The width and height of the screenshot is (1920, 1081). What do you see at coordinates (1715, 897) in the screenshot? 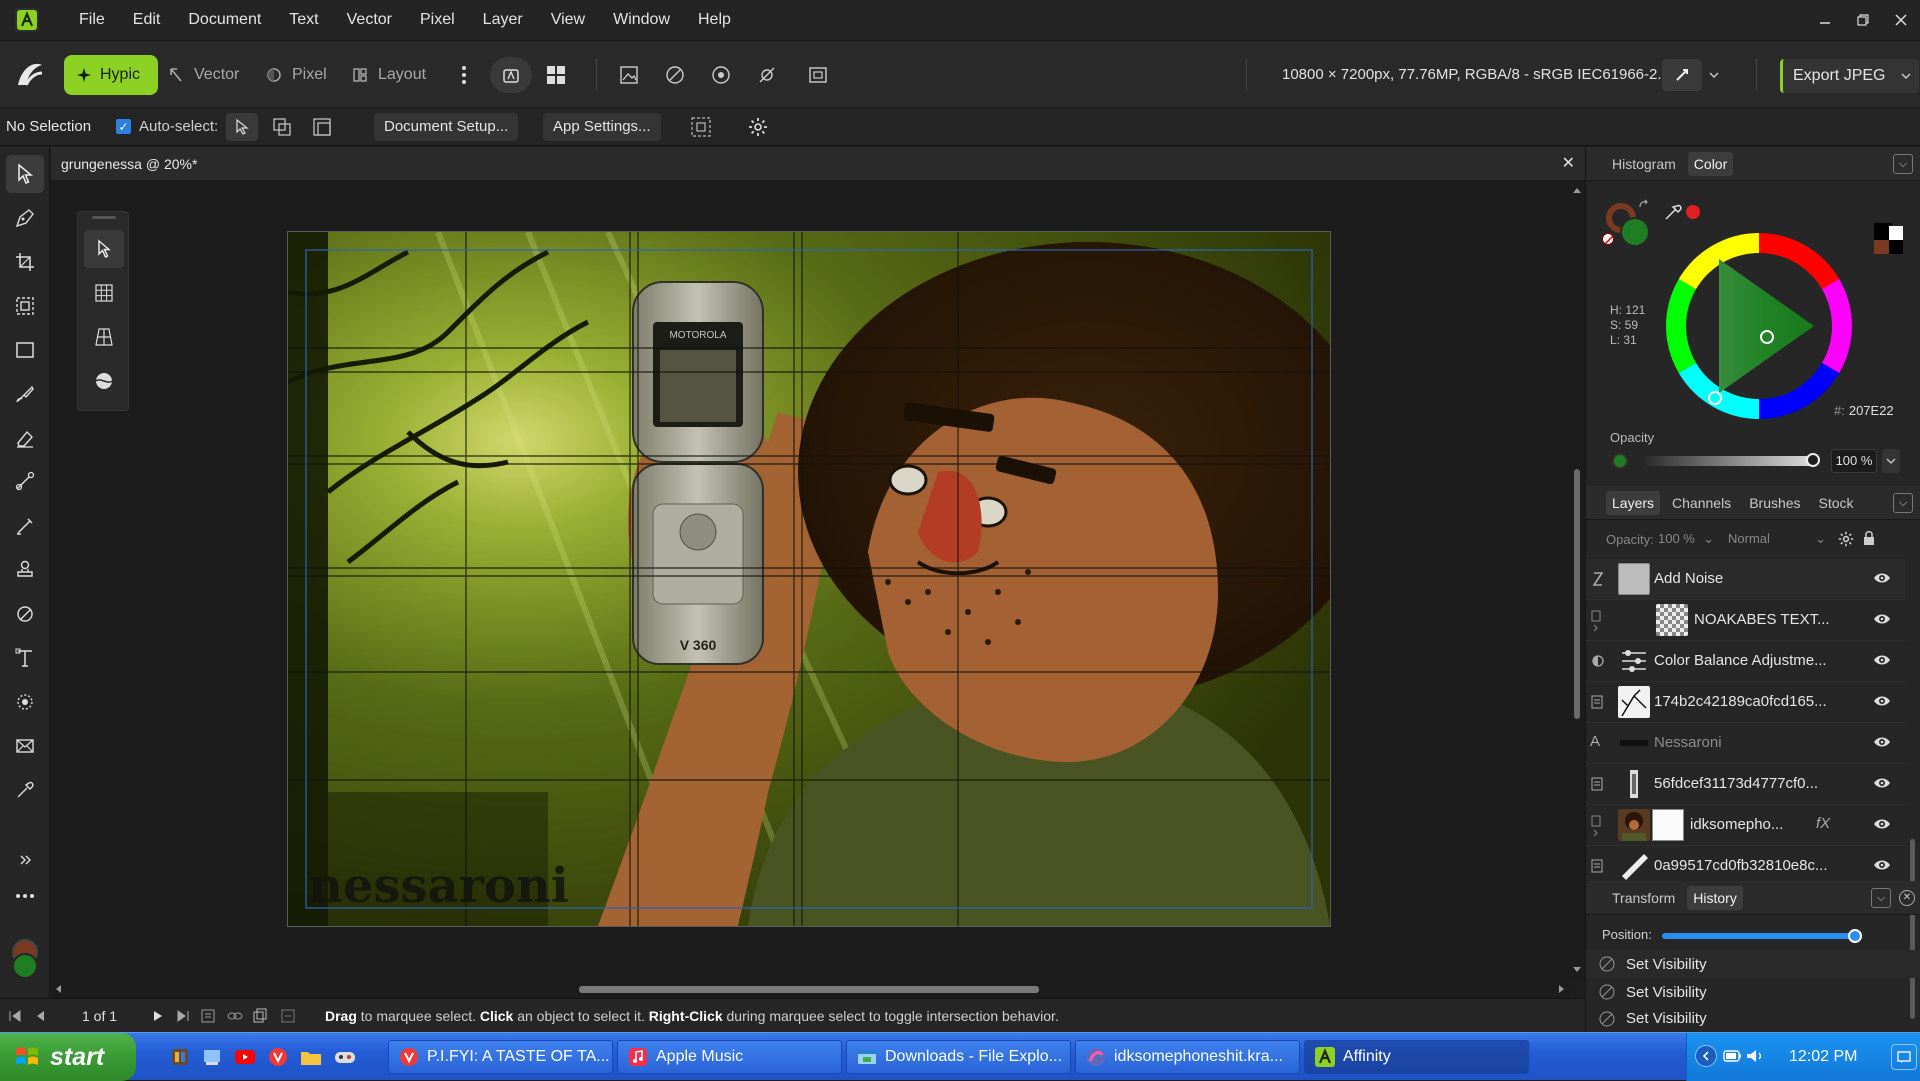
I see `tab-history: History` at bounding box center [1715, 897].